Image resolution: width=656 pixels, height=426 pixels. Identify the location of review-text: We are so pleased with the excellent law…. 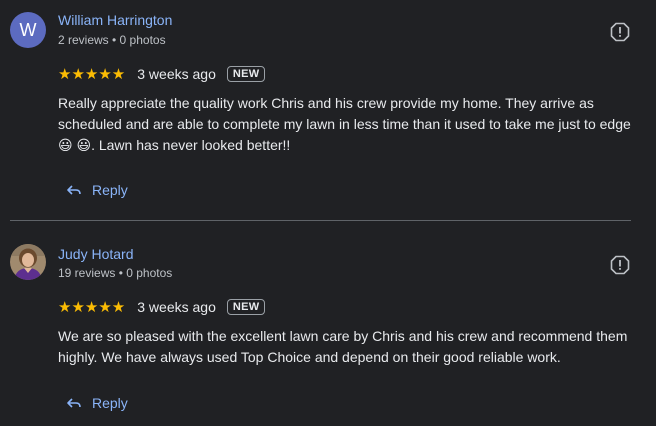
(343, 346).